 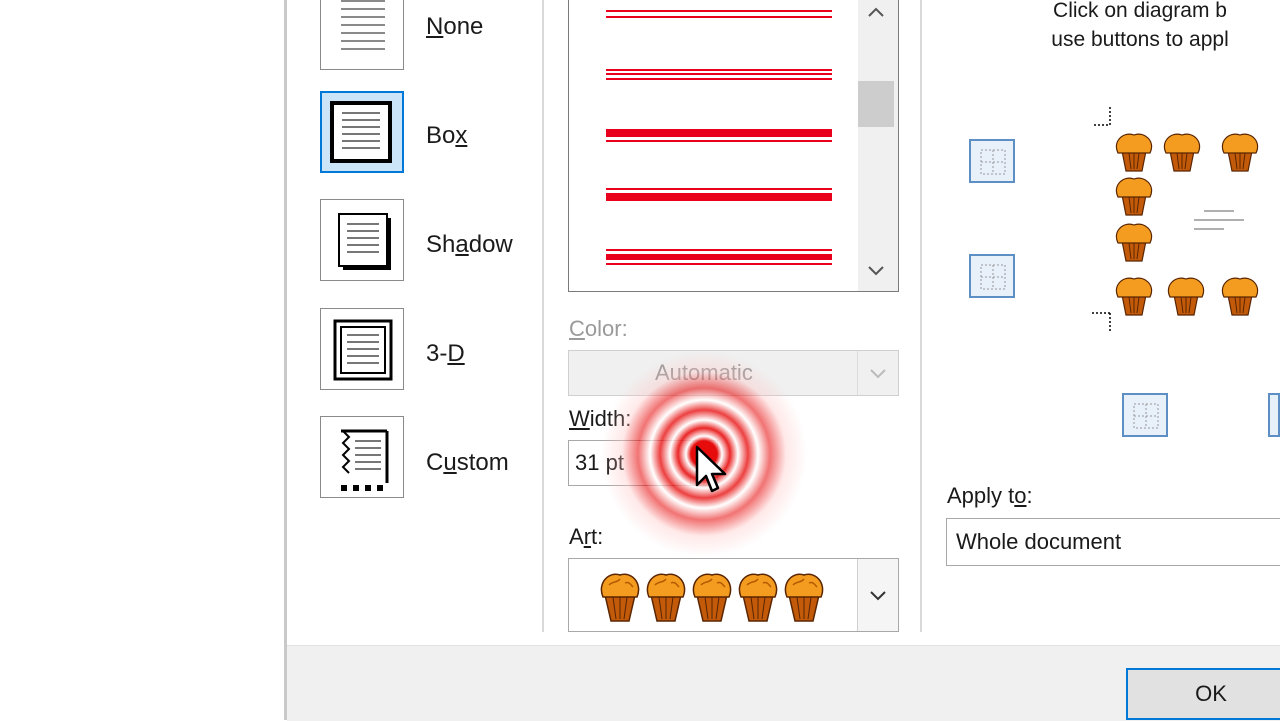 I want to click on scroll-down-icon, so click(x=876, y=270).